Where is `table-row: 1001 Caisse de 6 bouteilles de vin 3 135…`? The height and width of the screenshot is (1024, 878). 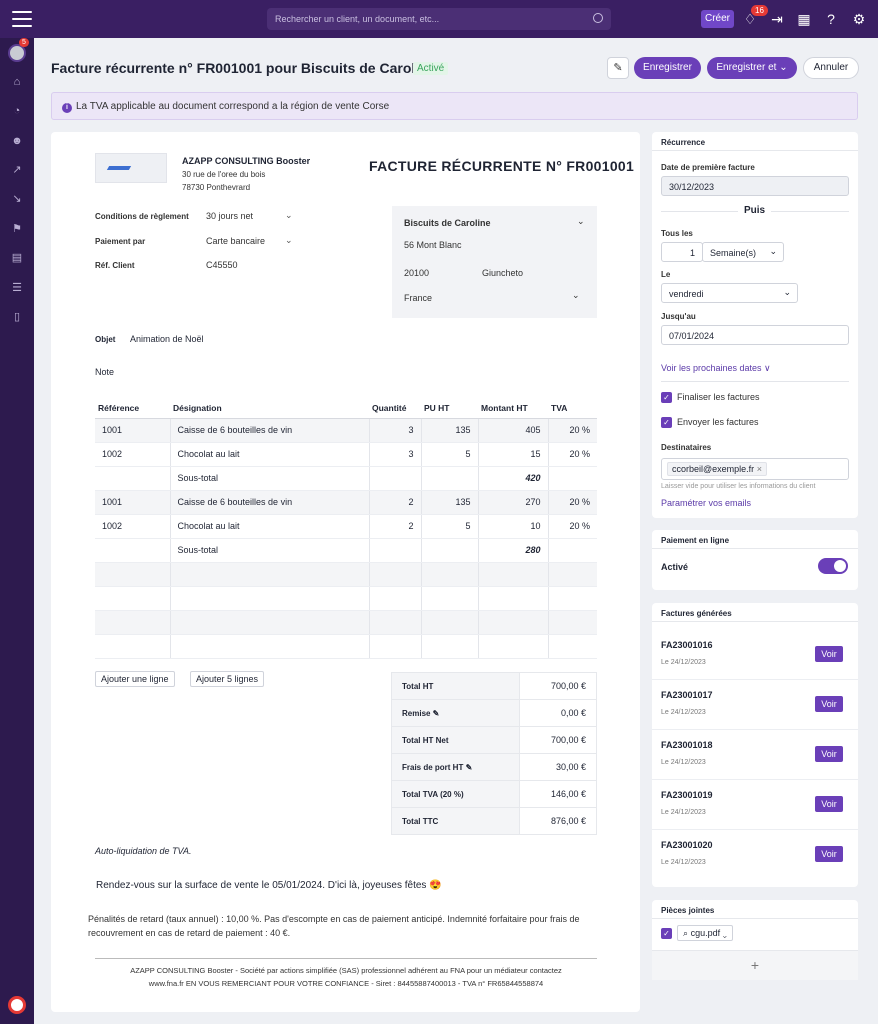 table-row: 1001 Caisse de 6 bouteilles de vin 3 135… is located at coordinates (346, 430).